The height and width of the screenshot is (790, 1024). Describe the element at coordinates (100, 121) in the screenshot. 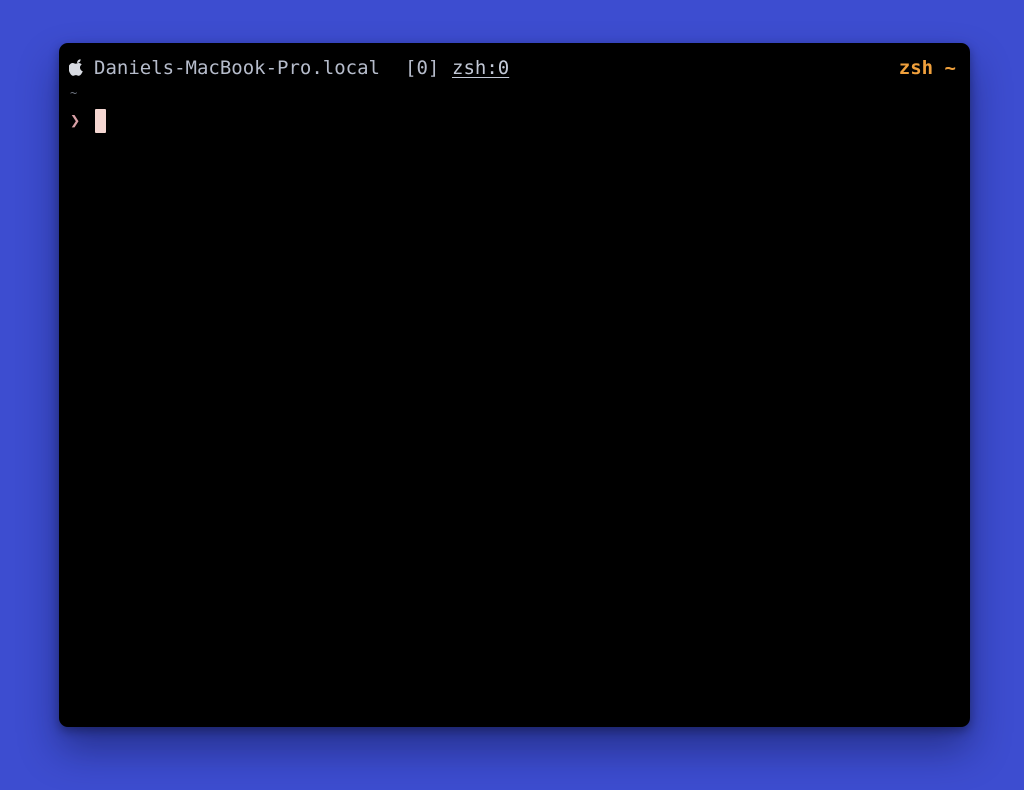

I see `text-cursor` at that location.